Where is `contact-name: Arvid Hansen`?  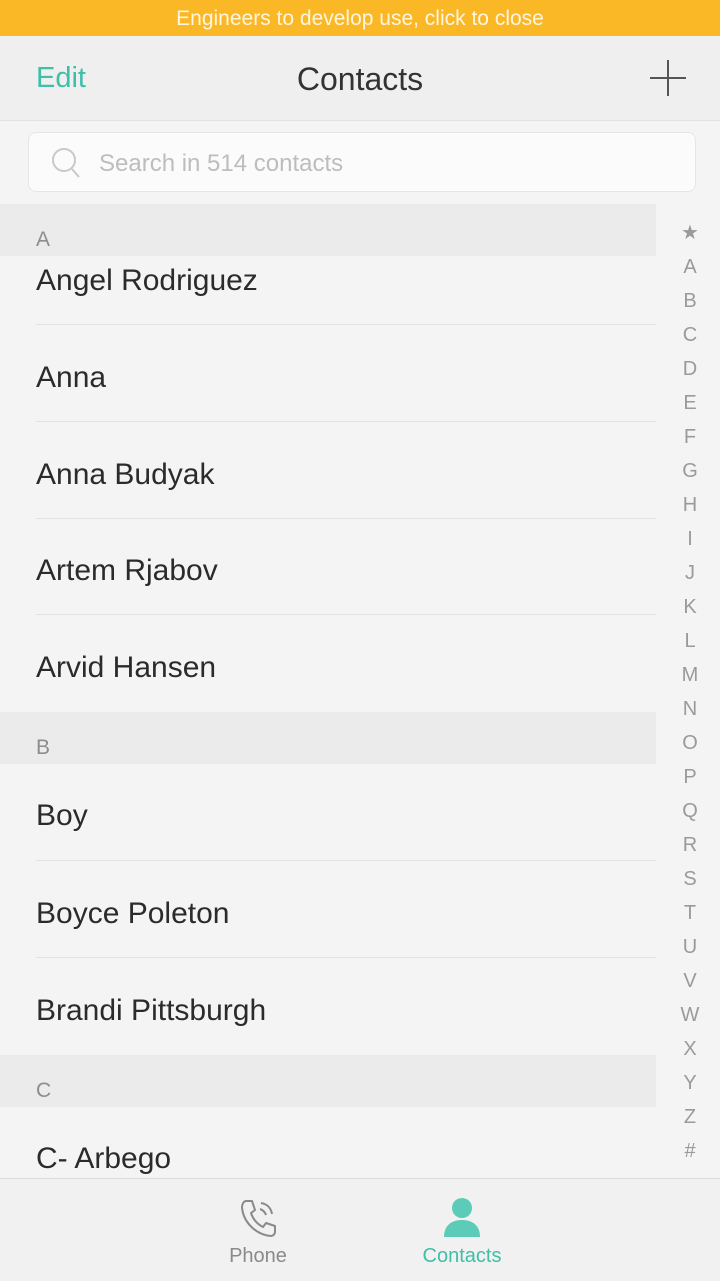 contact-name: Arvid Hansen is located at coordinates (126, 667).